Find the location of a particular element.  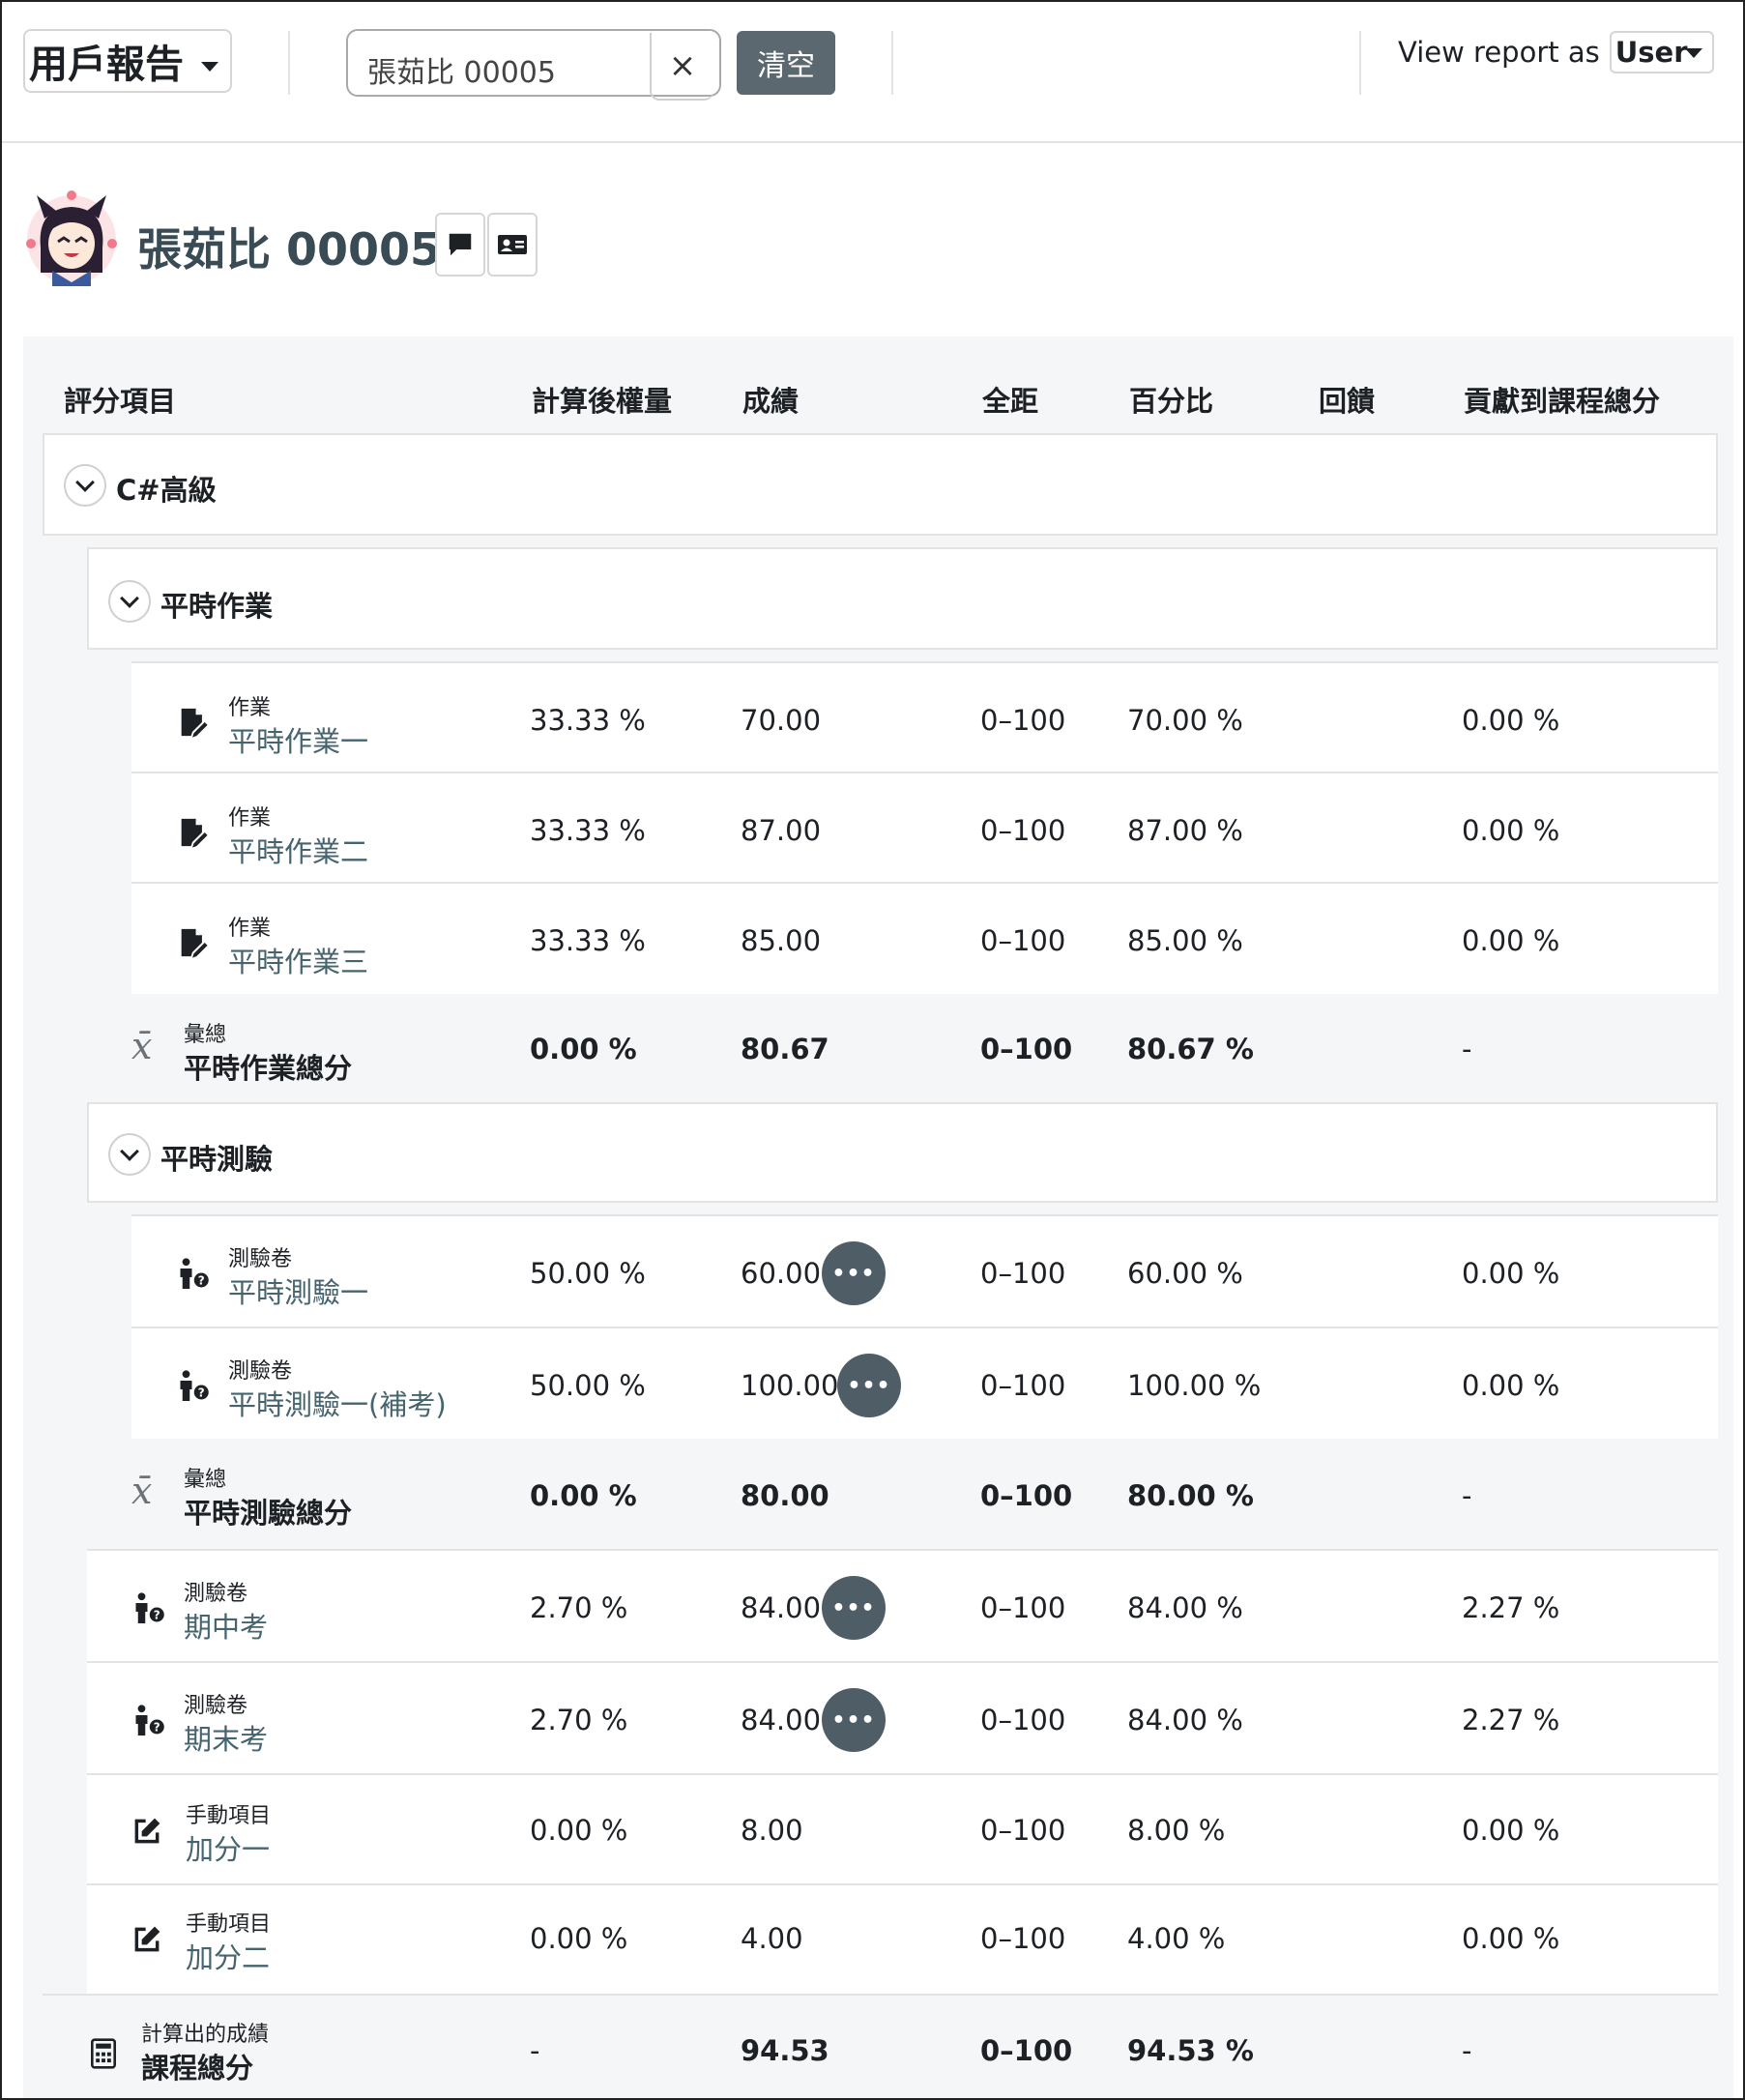

percentage-cell: 70.00 % is located at coordinates (1185, 720).